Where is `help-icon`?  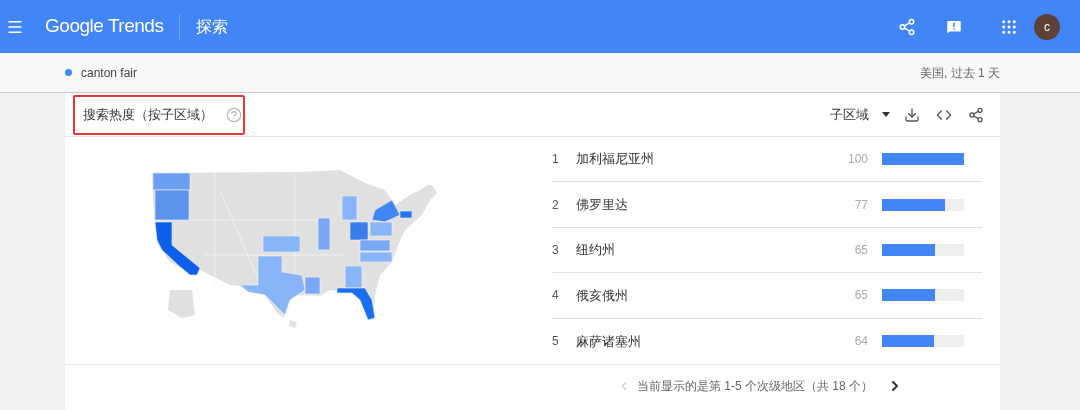
help-icon is located at coordinates (234, 114).